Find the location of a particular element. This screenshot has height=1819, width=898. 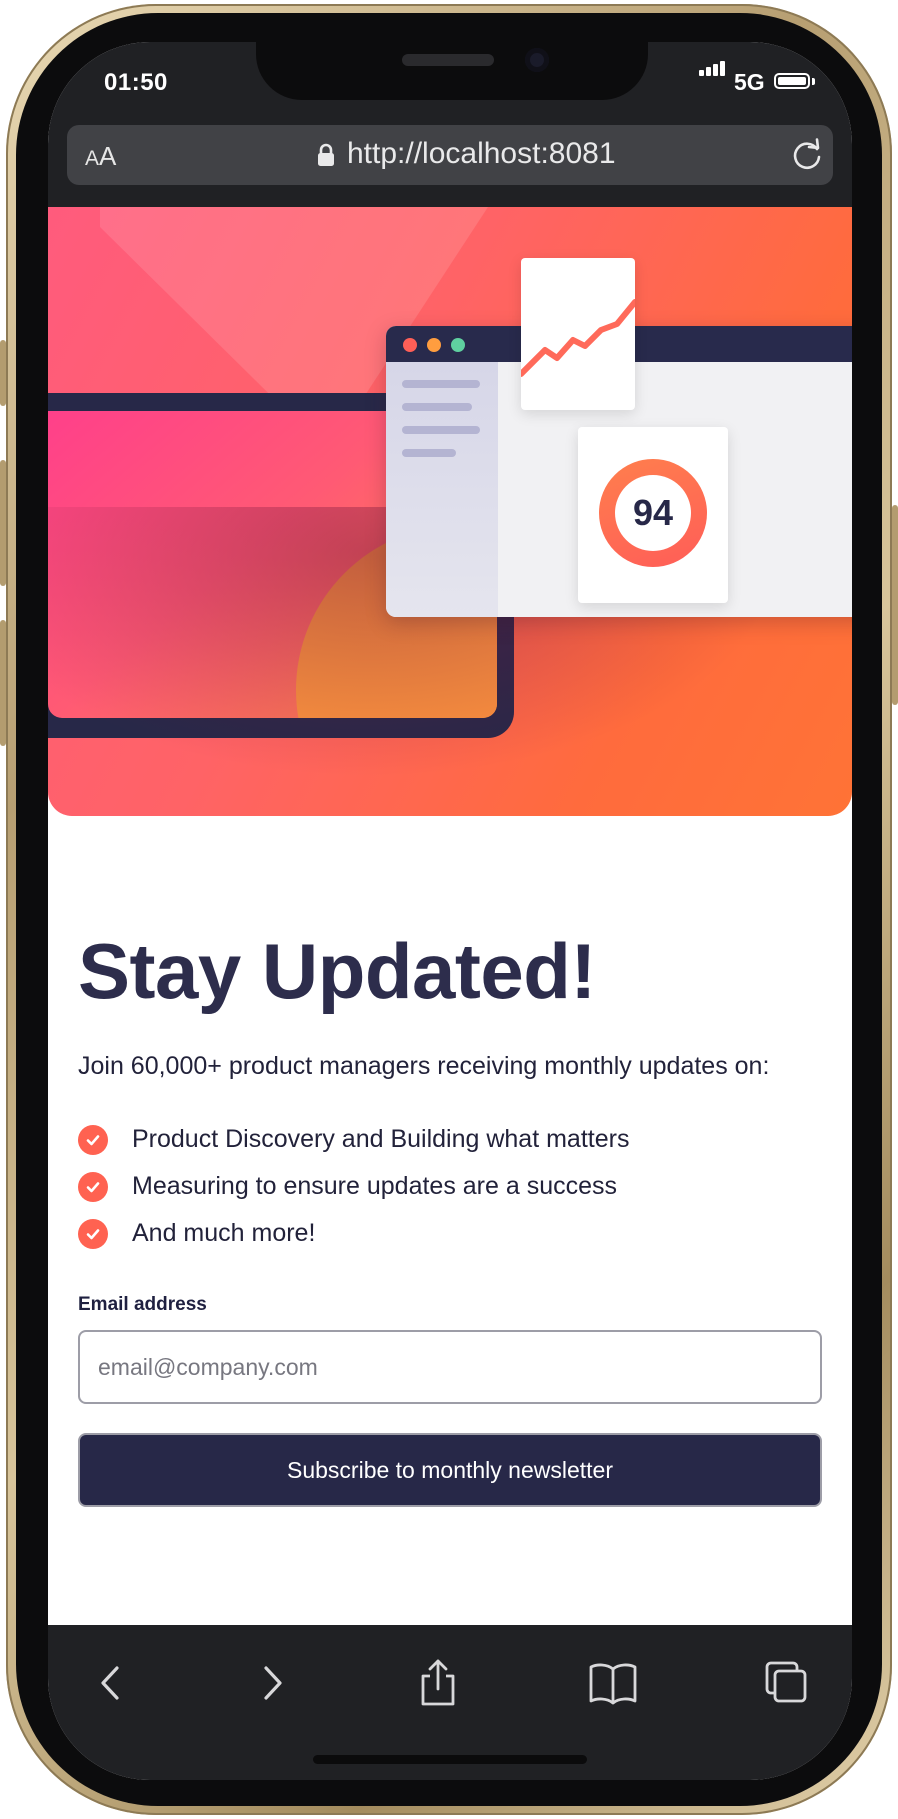

share-button is located at coordinates (438, 1683).